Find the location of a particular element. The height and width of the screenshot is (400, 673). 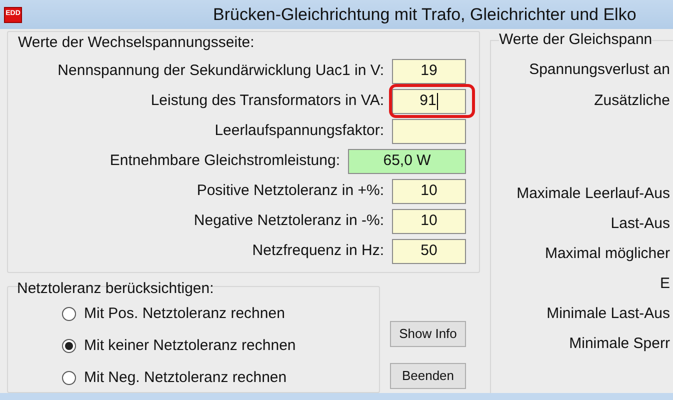

field-label: Zusätzliche is located at coordinates (632, 101).